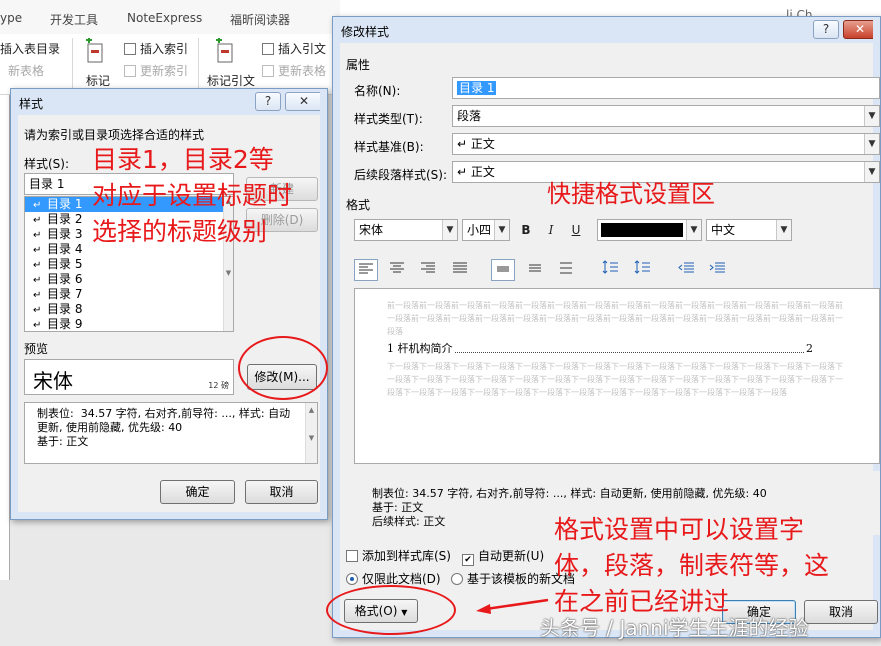  Describe the element at coordinates (666, 116) in the screenshot. I see `style-type-select: 段落 ▼` at that location.